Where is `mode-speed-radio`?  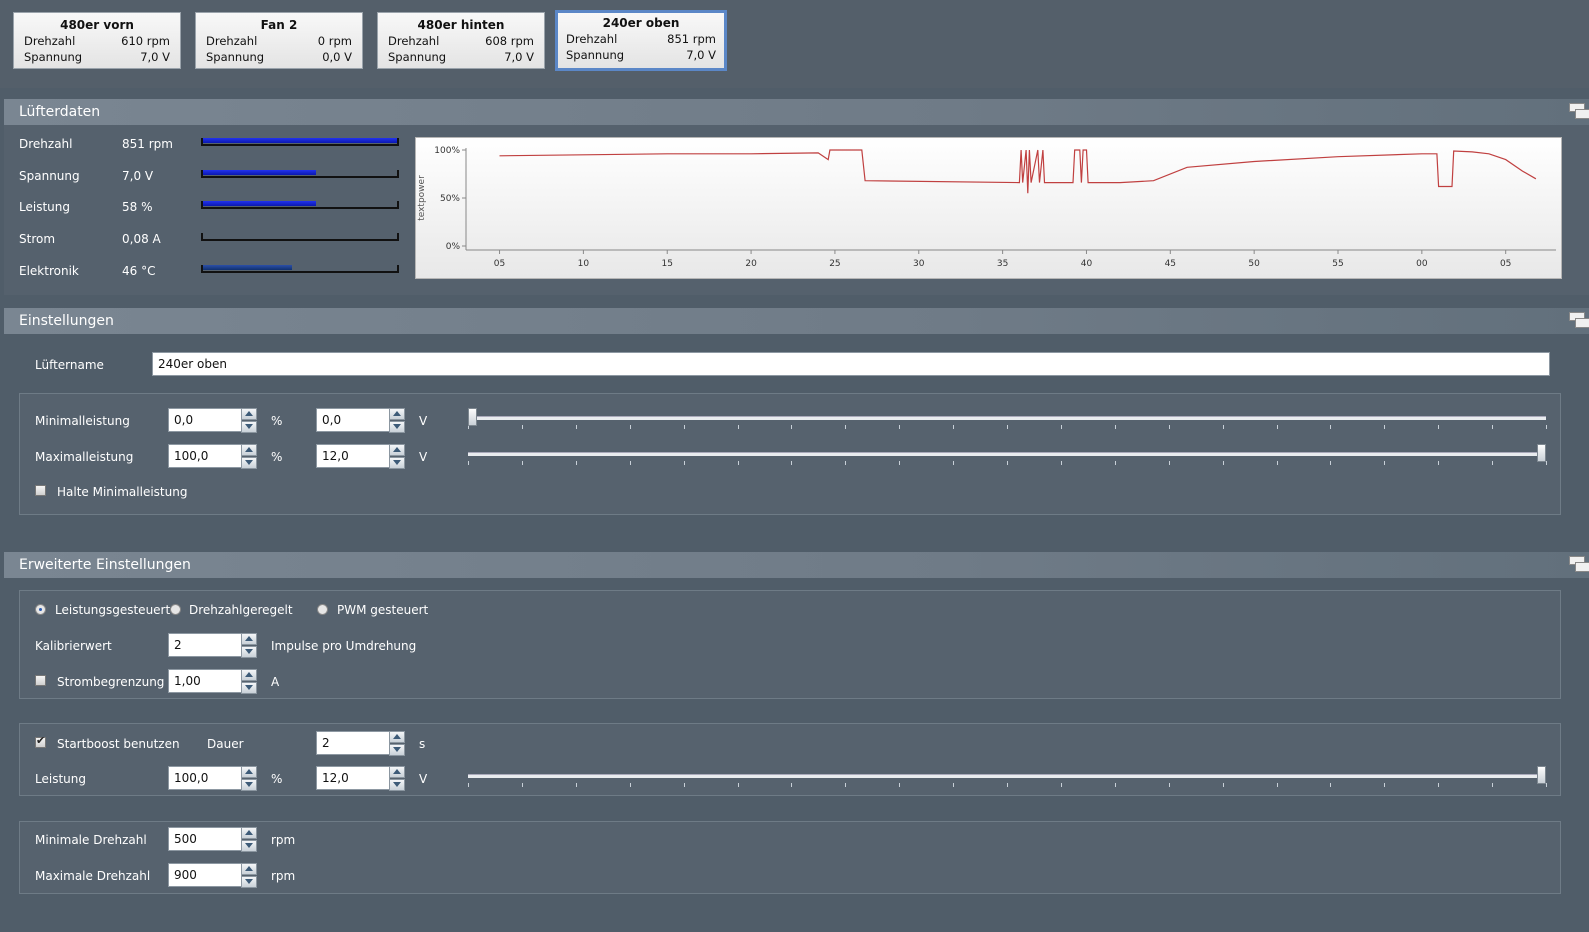
mode-speed-radio is located at coordinates (175, 609).